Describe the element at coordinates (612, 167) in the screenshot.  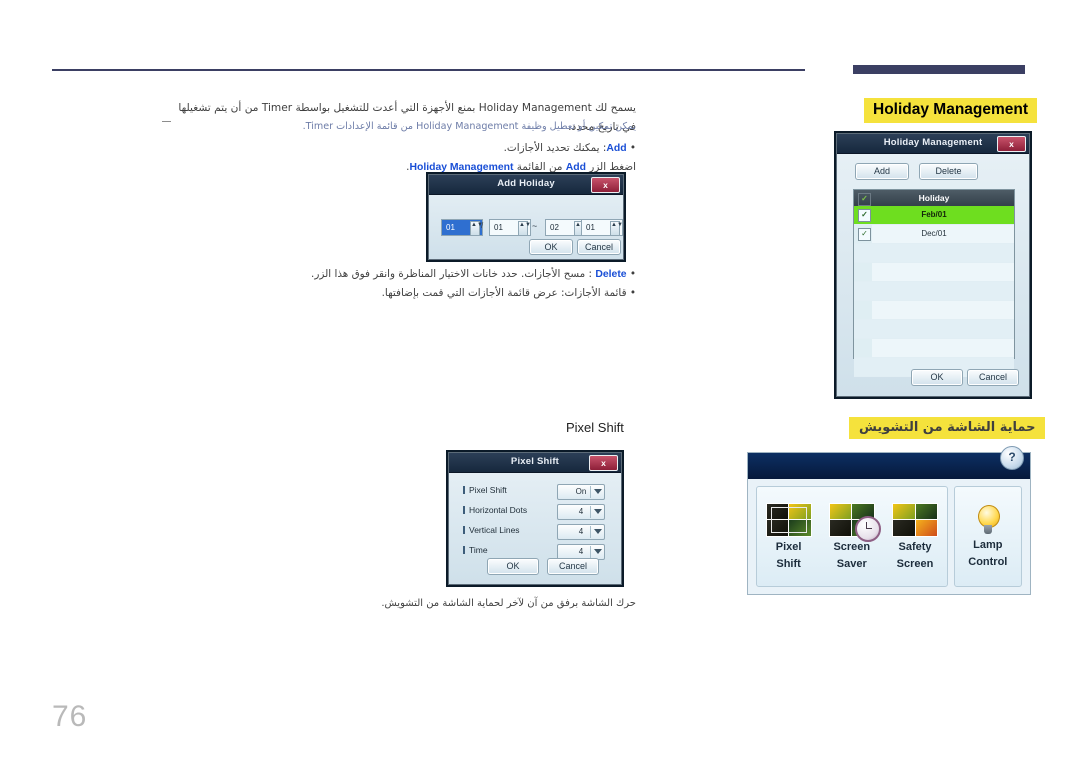
I see `bullet-add-sub-pre: اضغط الزر` at that location.